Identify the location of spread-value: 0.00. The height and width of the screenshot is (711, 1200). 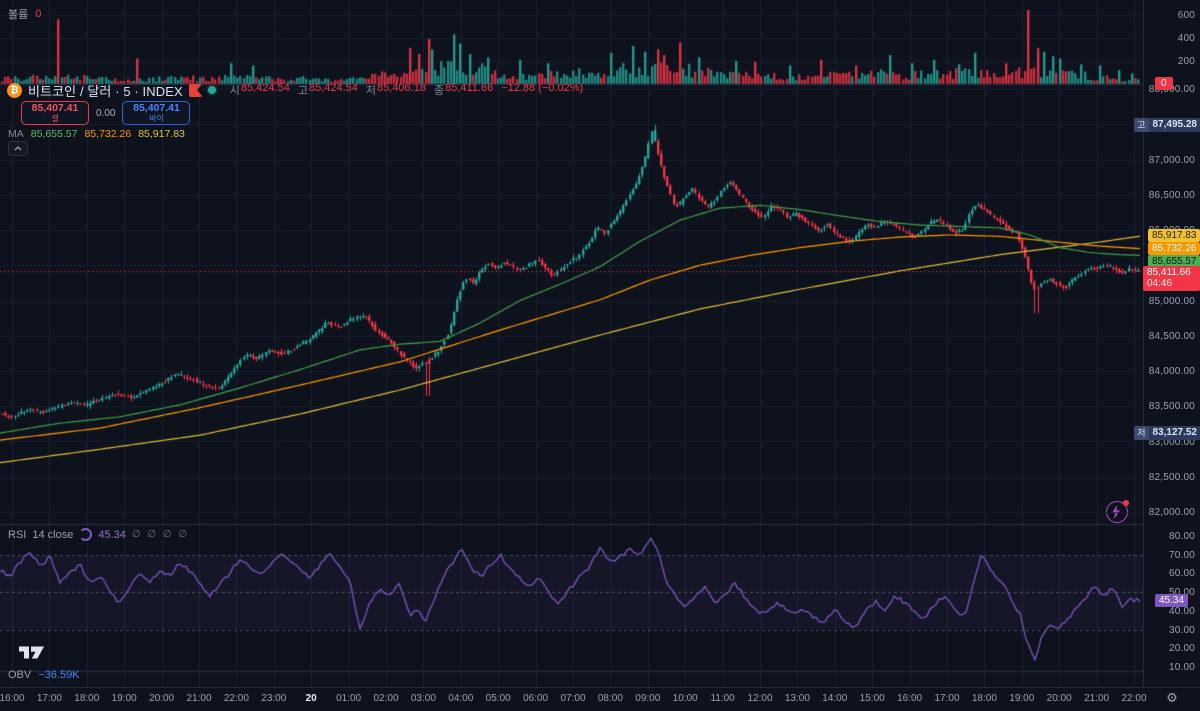
(106, 113).